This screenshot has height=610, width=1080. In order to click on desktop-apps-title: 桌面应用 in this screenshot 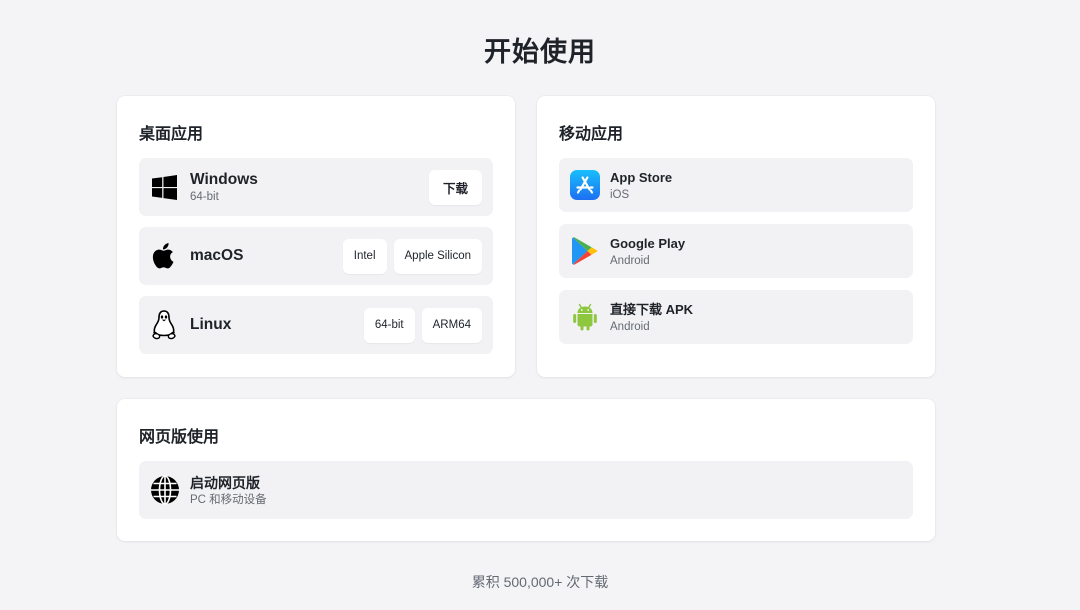, I will do `click(171, 134)`.